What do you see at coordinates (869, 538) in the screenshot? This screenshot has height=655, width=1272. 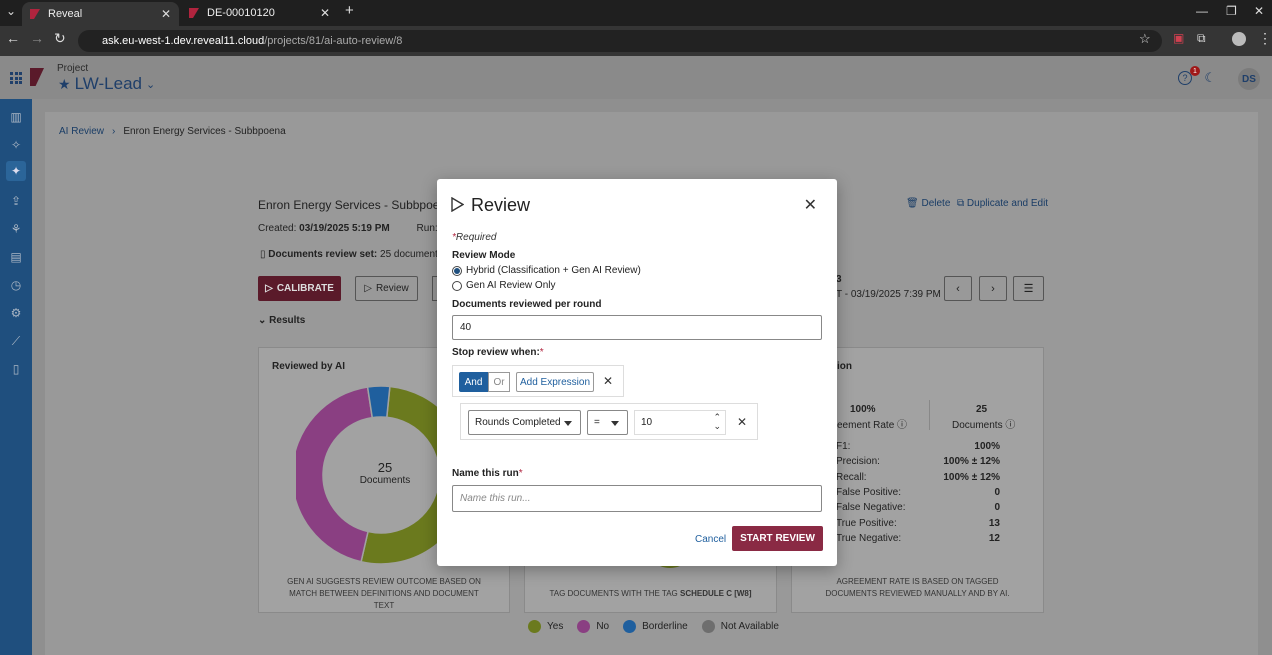 I see `metric-label: True Negative:` at bounding box center [869, 538].